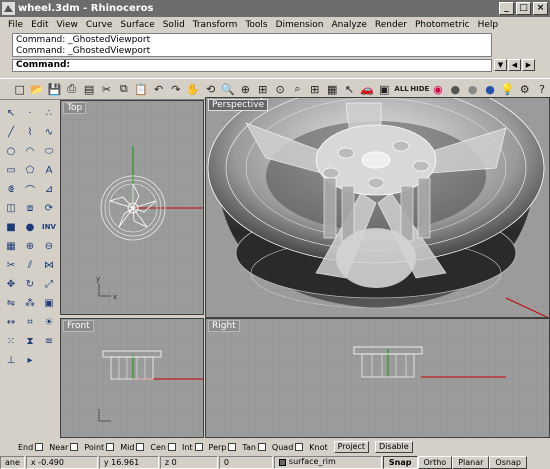 The width and height of the screenshot is (550, 469). Describe the element at coordinates (279, 89) in the screenshot. I see `zoom-selected-icon: ⊙` at that location.